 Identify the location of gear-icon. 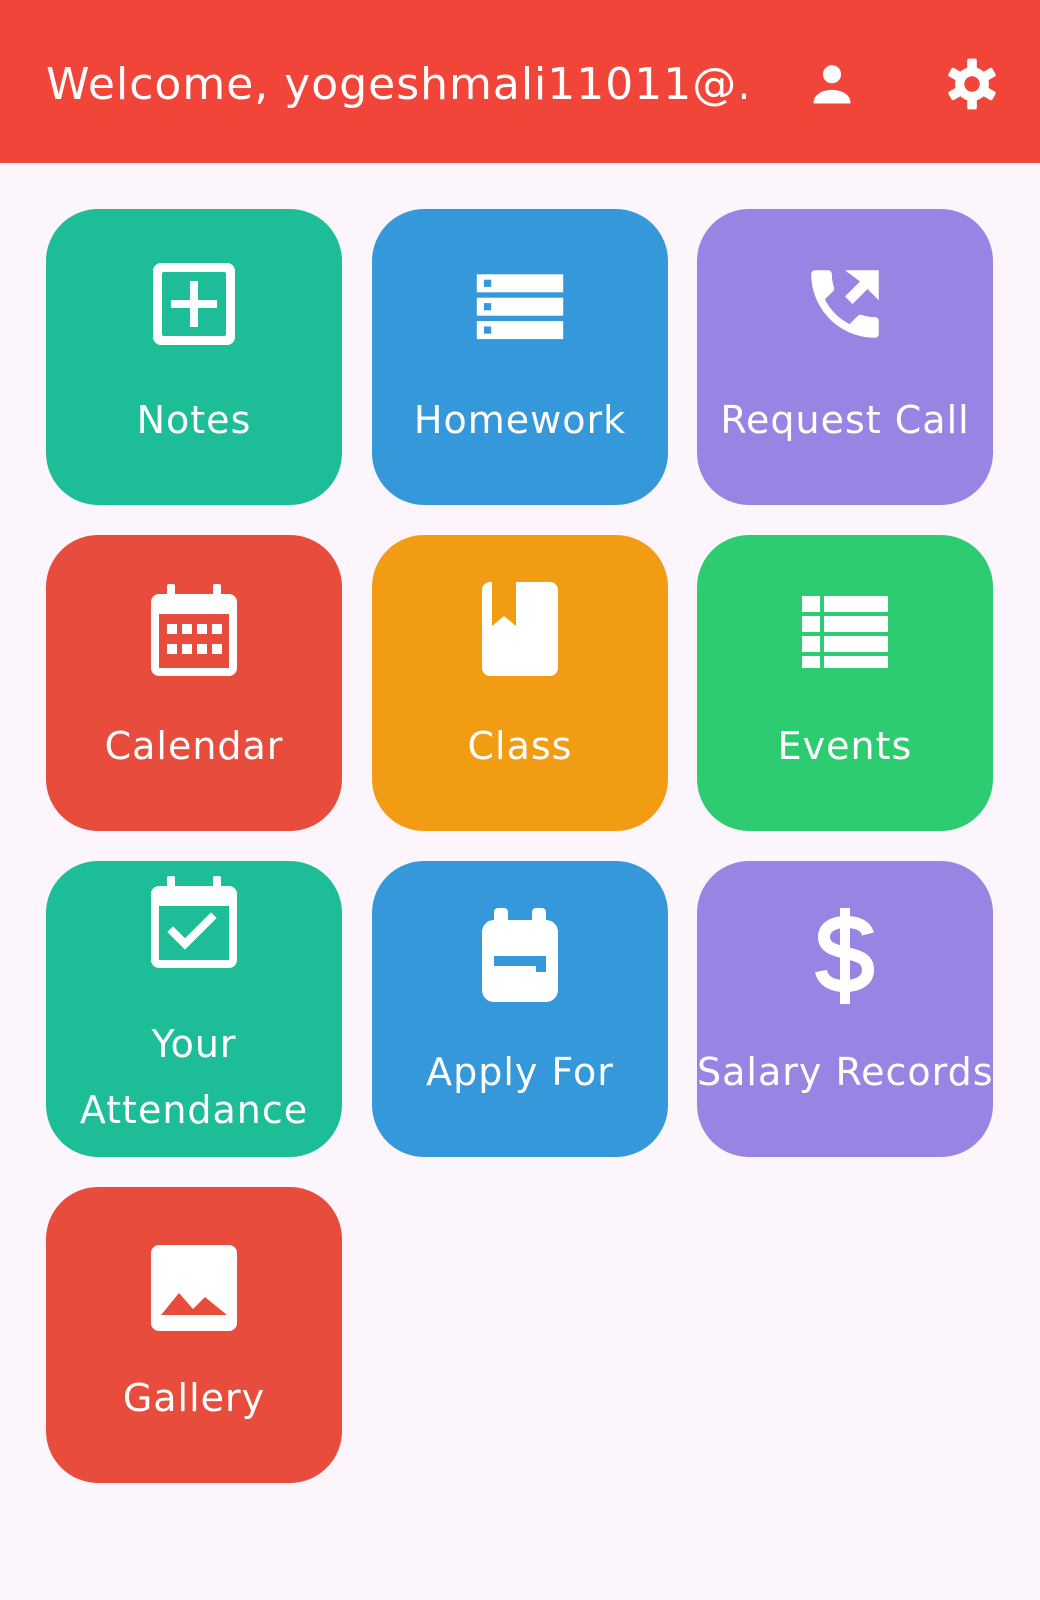
(972, 84).